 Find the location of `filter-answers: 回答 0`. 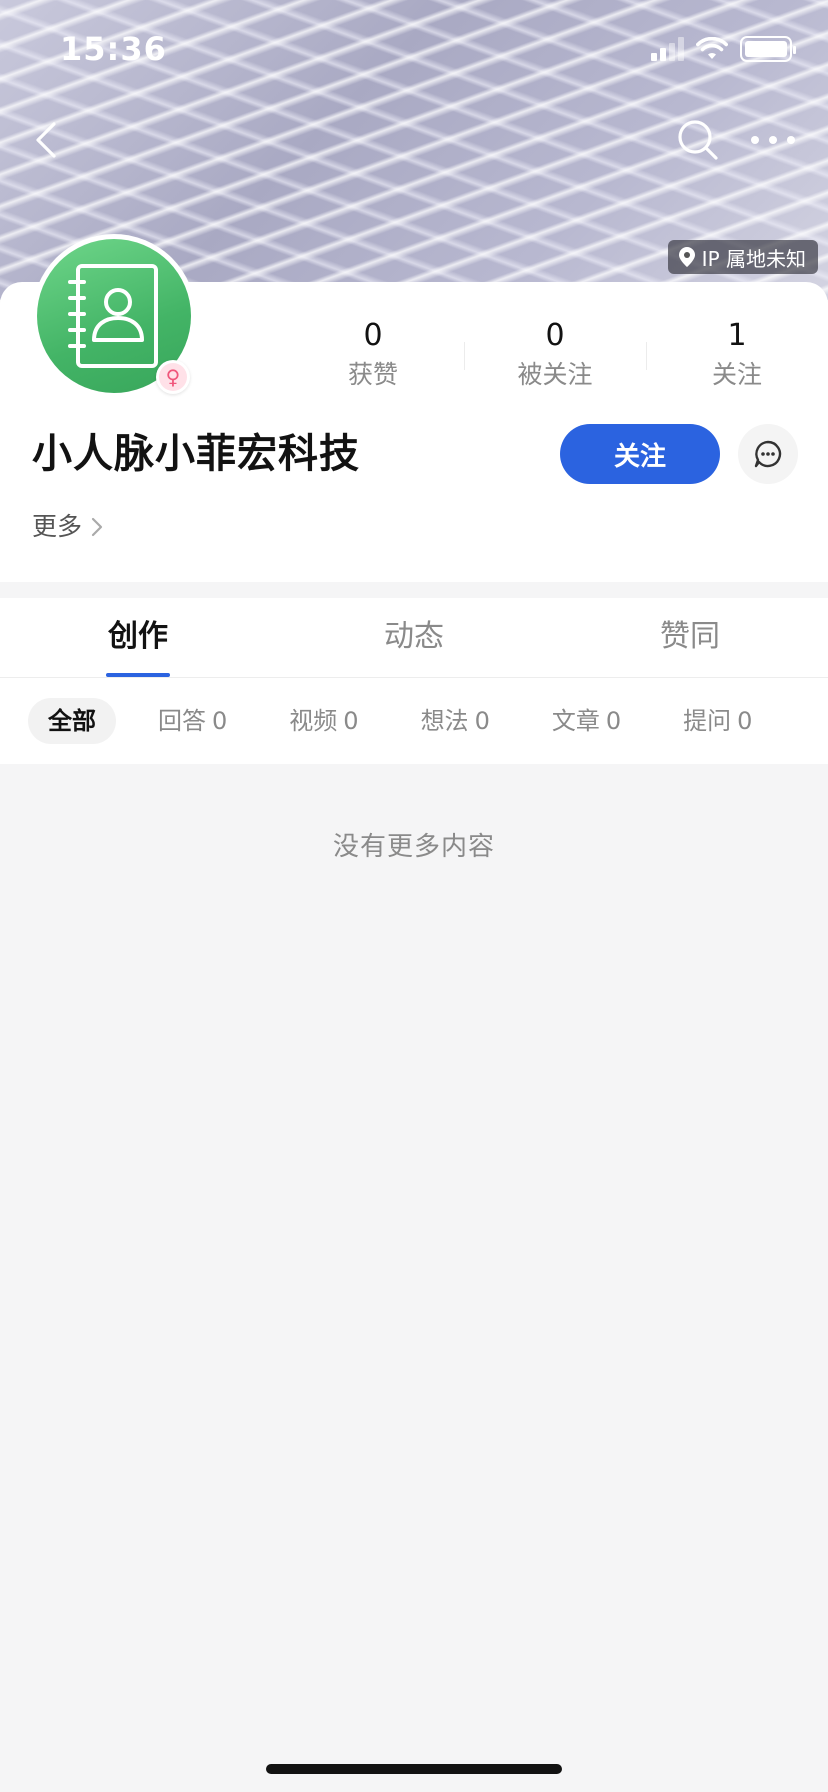

filter-answers: 回答 0 is located at coordinates (192, 721).